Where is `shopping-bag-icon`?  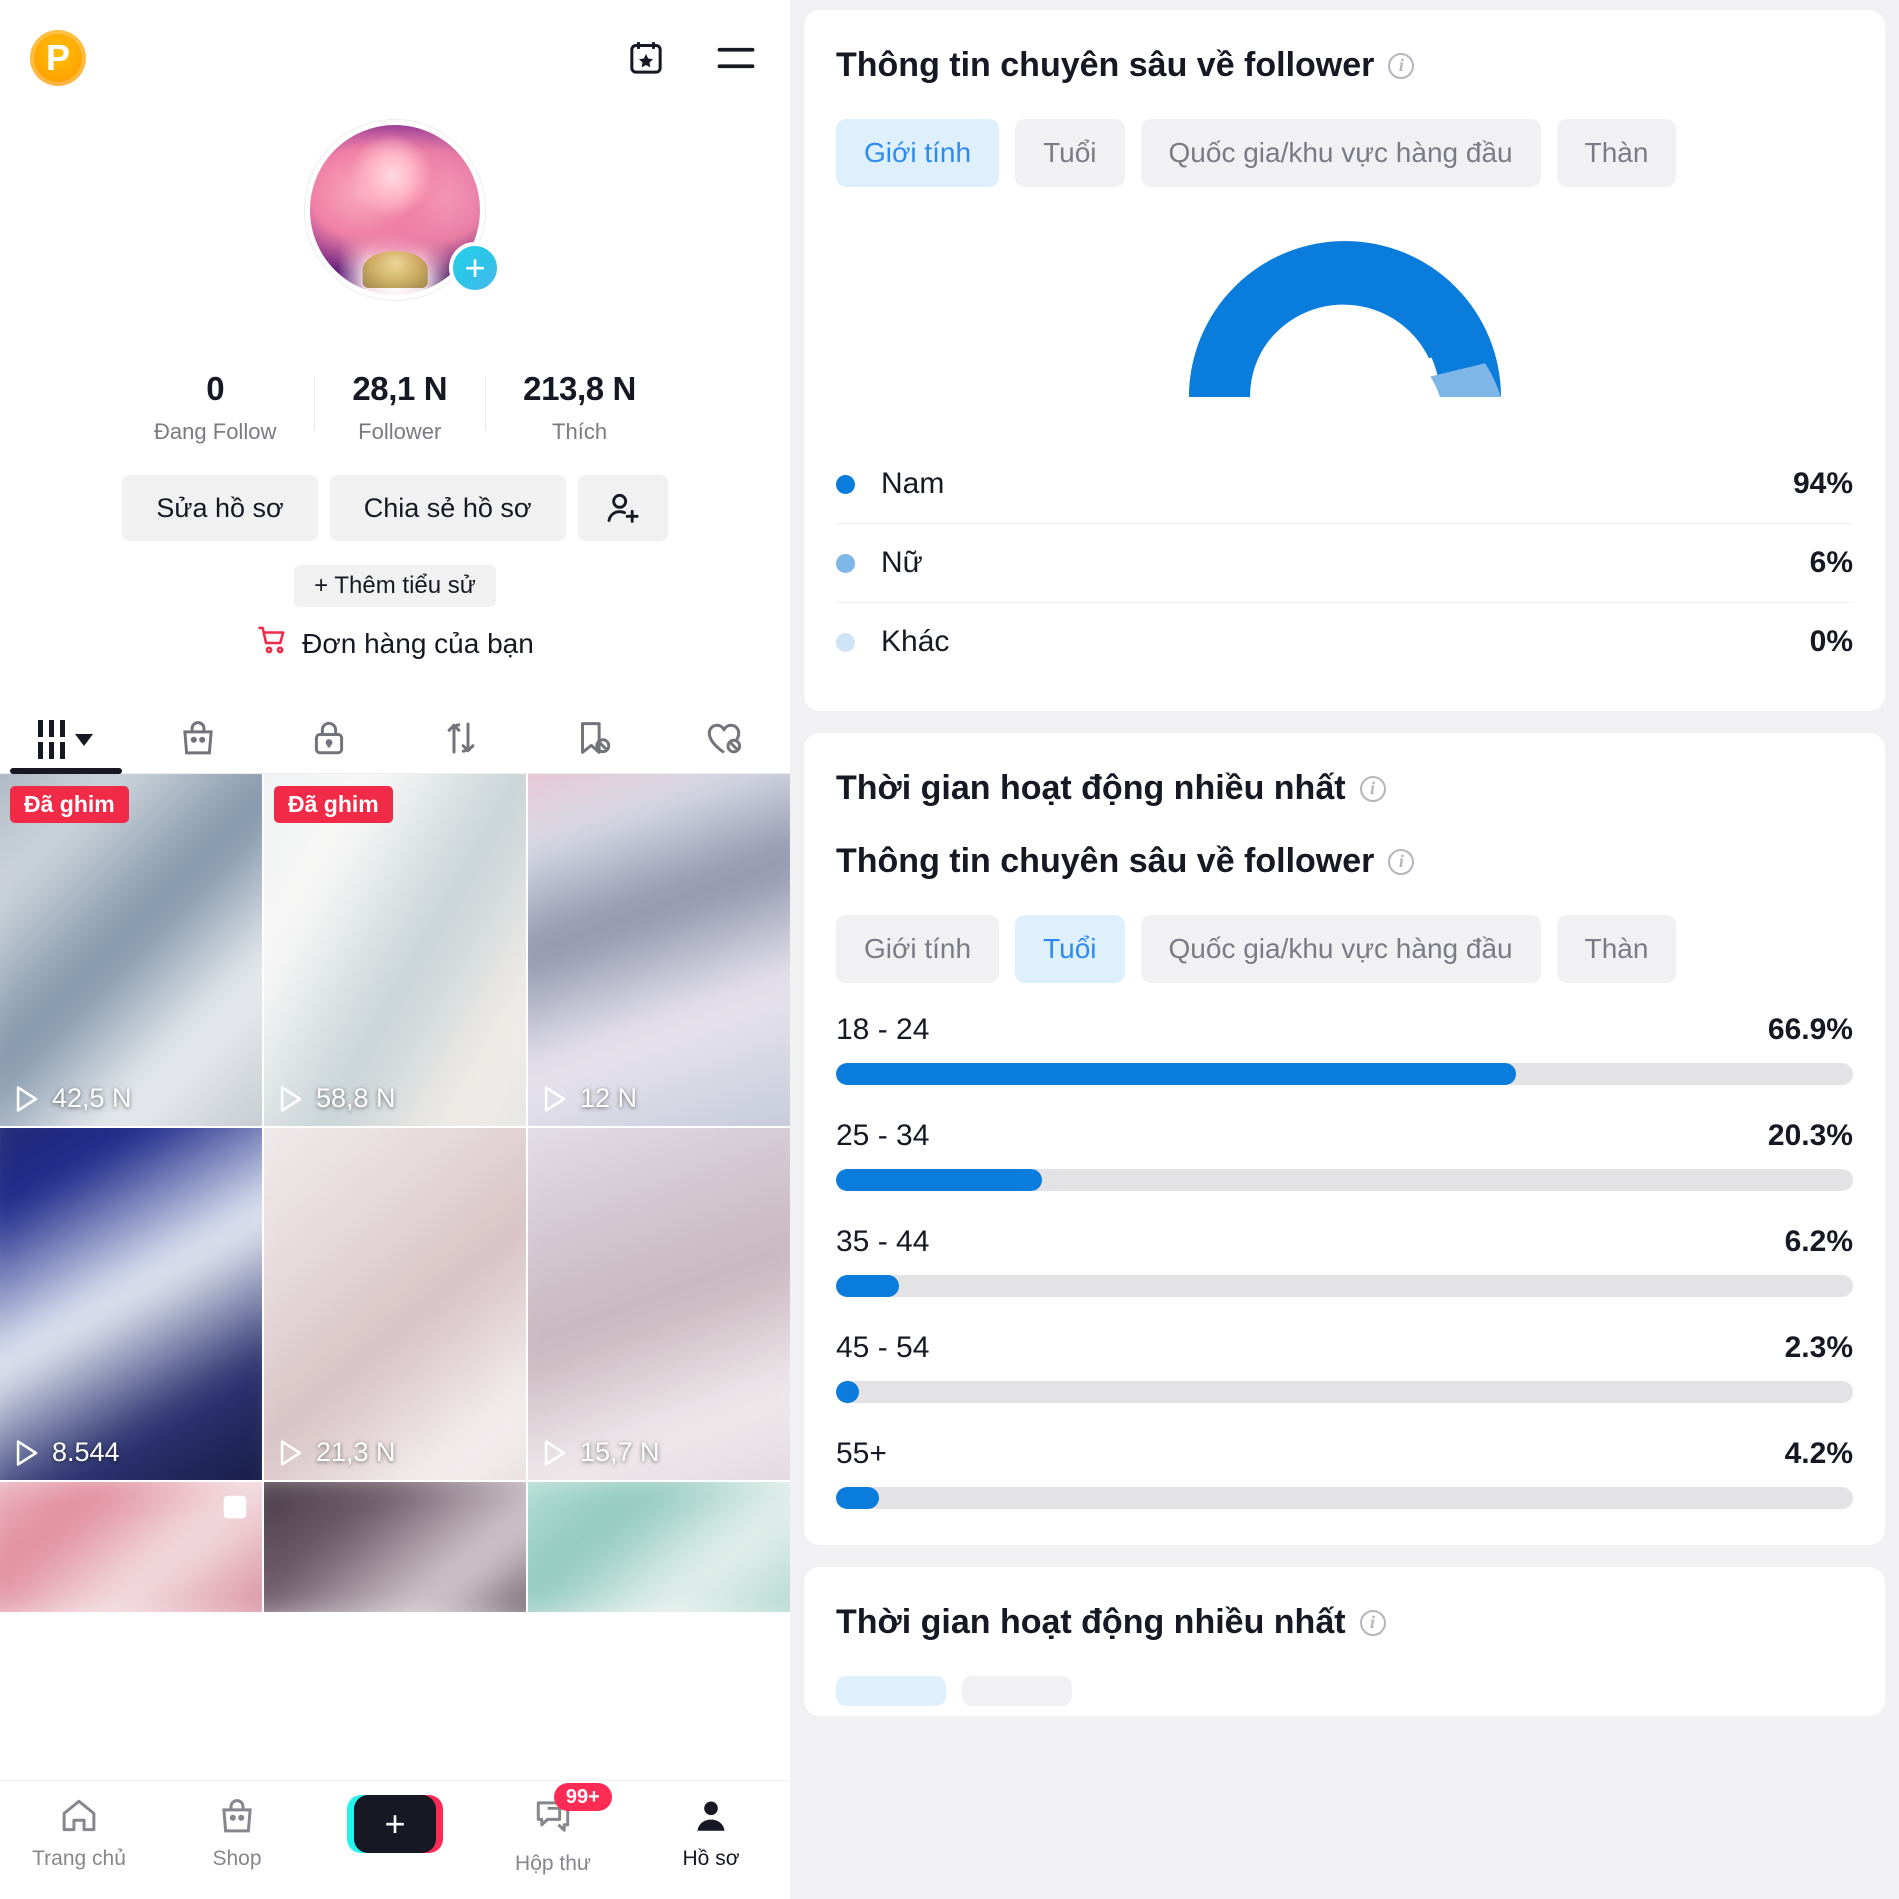
shopping-bag-icon is located at coordinates (237, 1816).